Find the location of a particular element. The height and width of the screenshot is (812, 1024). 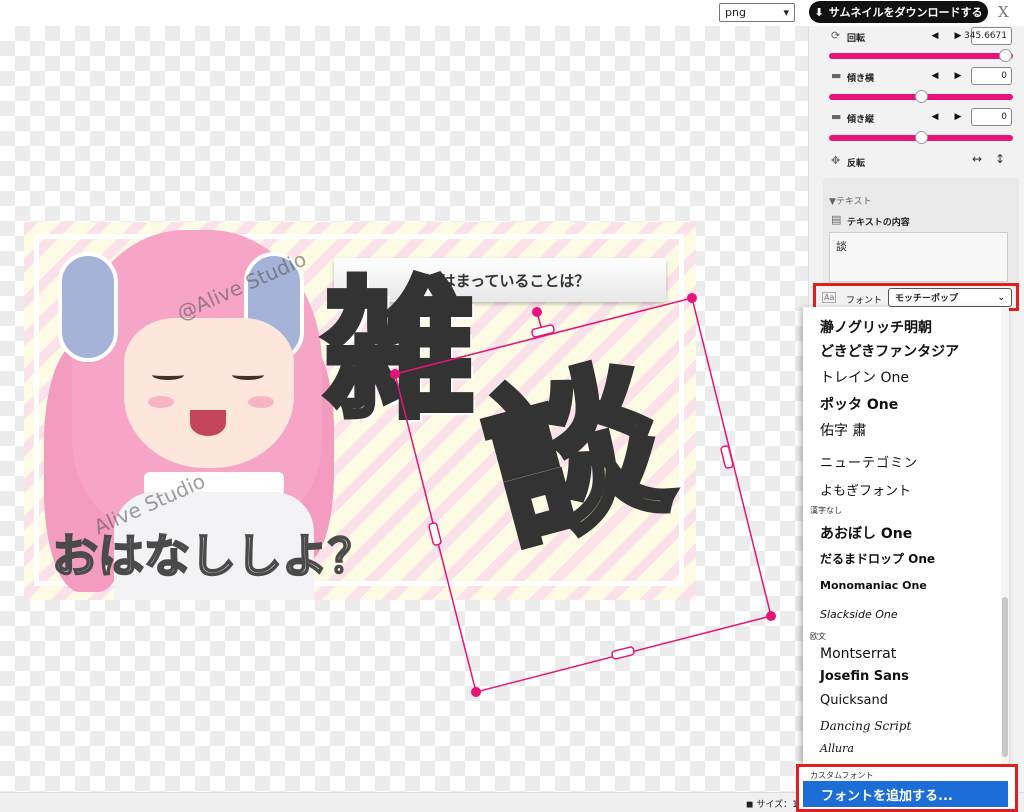

skew-x-increment-button: ▶ is located at coordinates (958, 76).